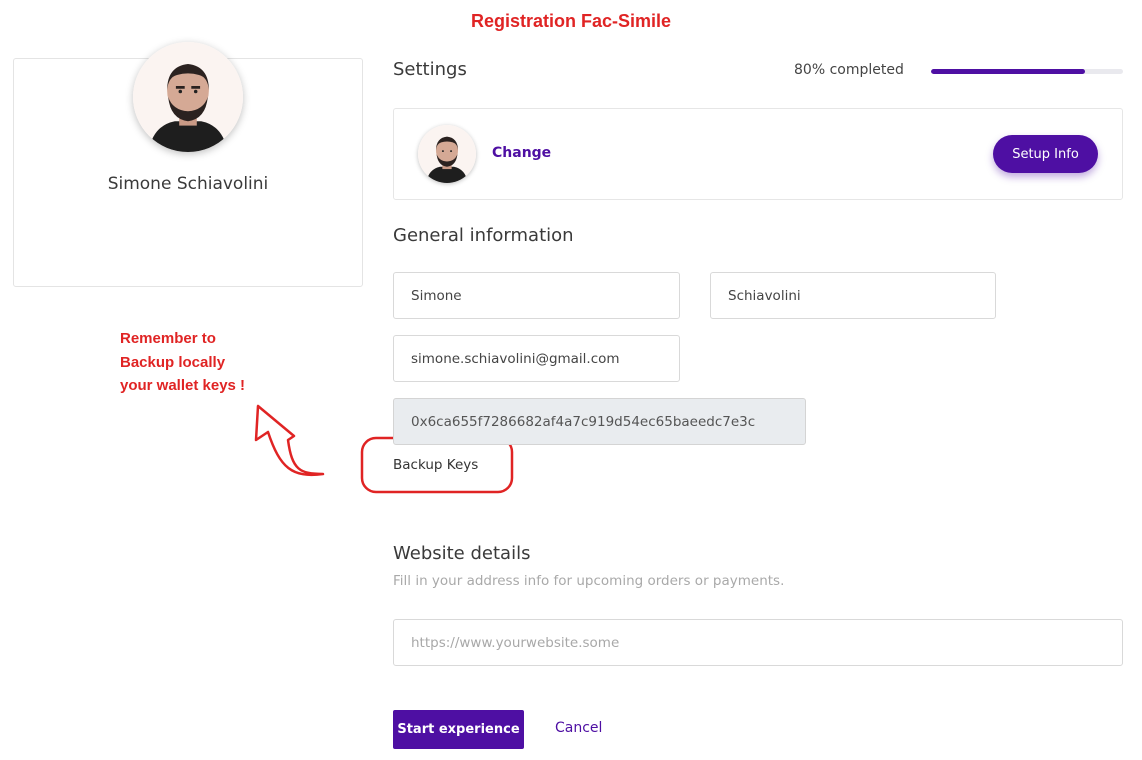 Image resolution: width=1142 pixels, height=760 pixels. I want to click on progress-bar, so click(1027, 71).